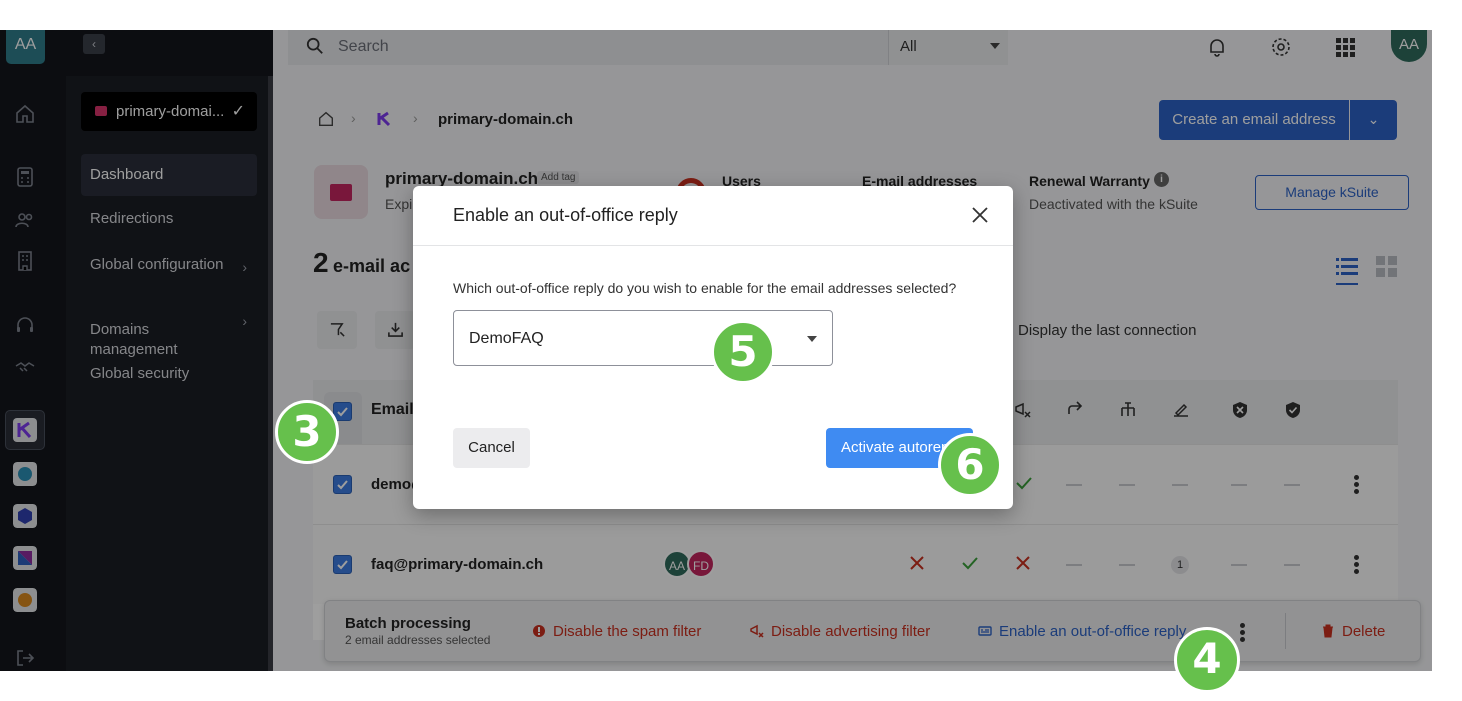 Image resolution: width=1462 pixels, height=701 pixels. What do you see at coordinates (307, 432) in the screenshot?
I see `step-3-marker: 3` at bounding box center [307, 432].